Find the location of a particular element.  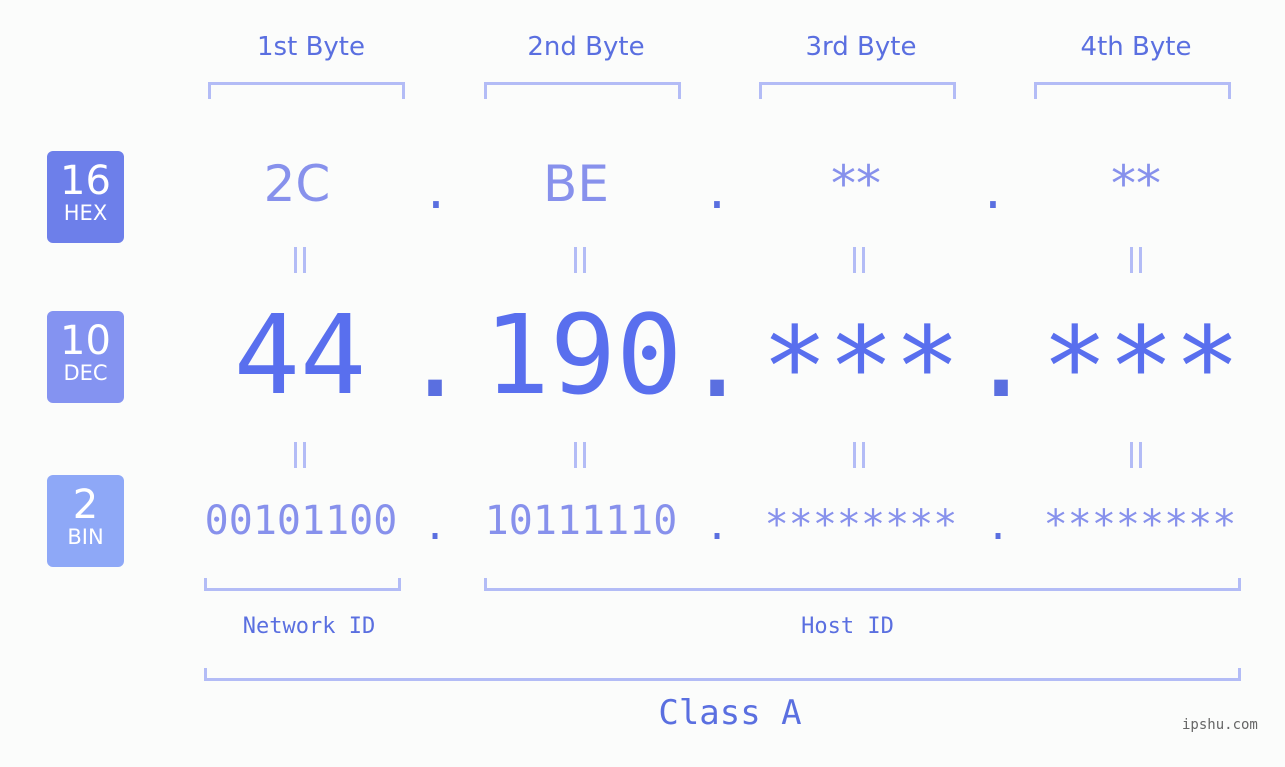

badge-bin-label: BIN is located at coordinates (85, 537).